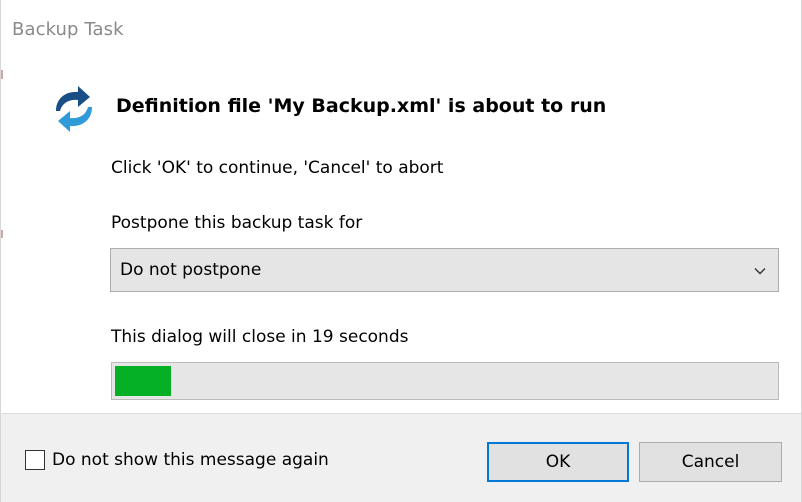 This screenshot has width=802, height=502. What do you see at coordinates (760, 271) in the screenshot?
I see `chevron-down-icon` at bounding box center [760, 271].